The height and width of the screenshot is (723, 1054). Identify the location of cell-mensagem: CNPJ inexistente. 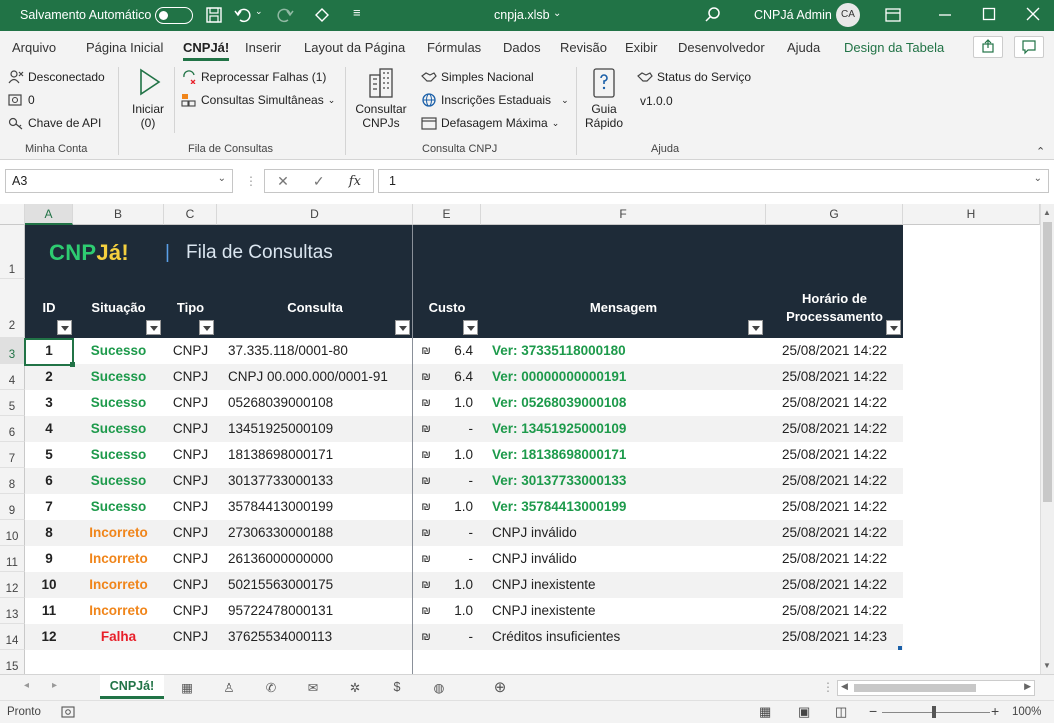
(623, 585).